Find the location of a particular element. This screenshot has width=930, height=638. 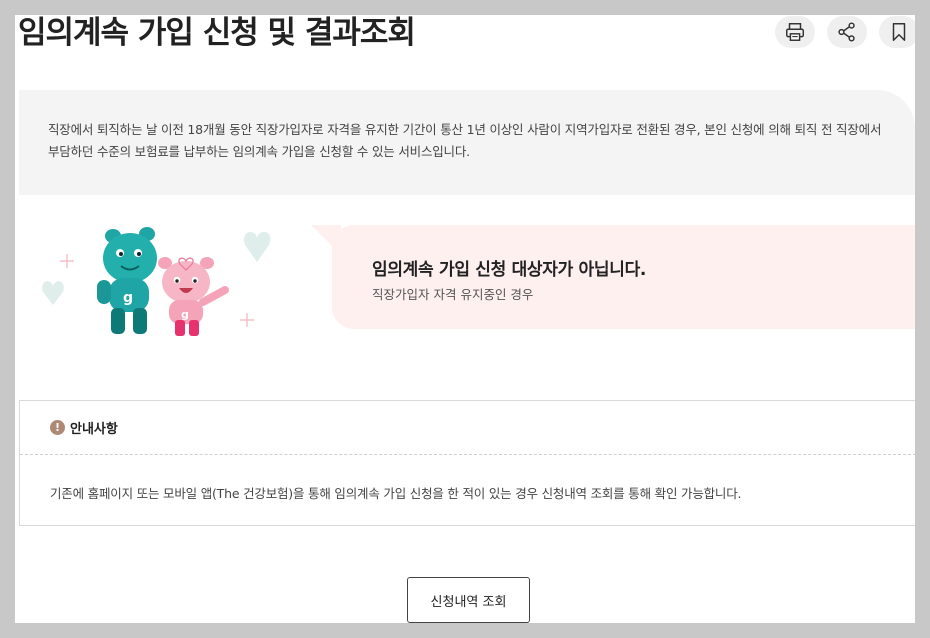

bookmark-button is located at coordinates (897, 32).